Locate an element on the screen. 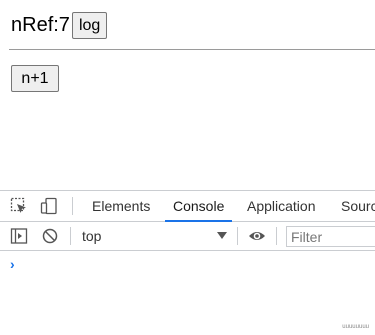 Image resolution: width=375 pixels, height=335 pixels. corner-watermark: uuuuuuuu is located at coordinates (355, 327).